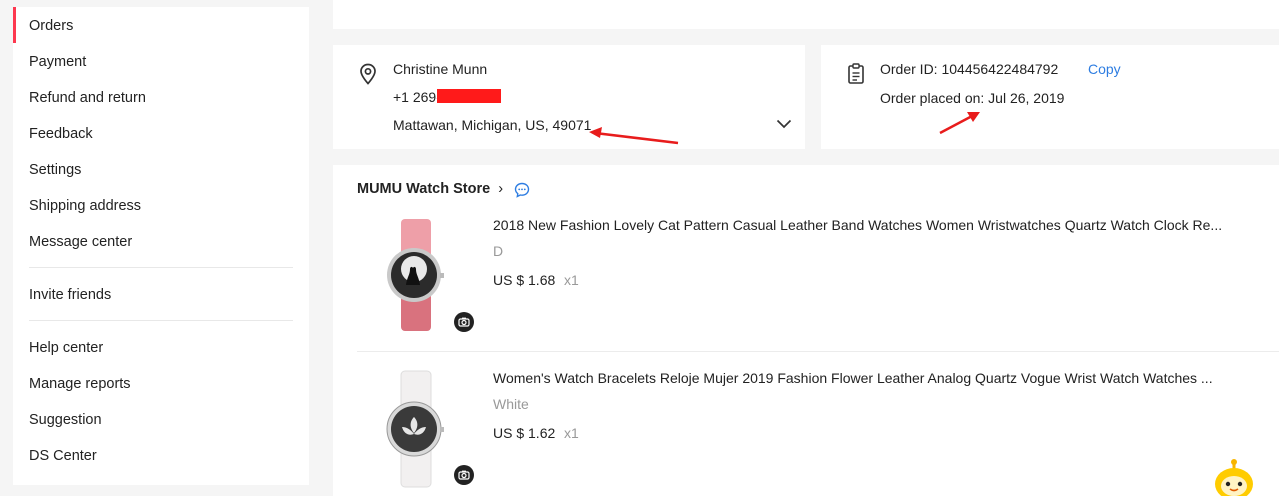  Describe the element at coordinates (63, 456) in the screenshot. I see `sidebar-item-ds-center: DS Center` at that location.